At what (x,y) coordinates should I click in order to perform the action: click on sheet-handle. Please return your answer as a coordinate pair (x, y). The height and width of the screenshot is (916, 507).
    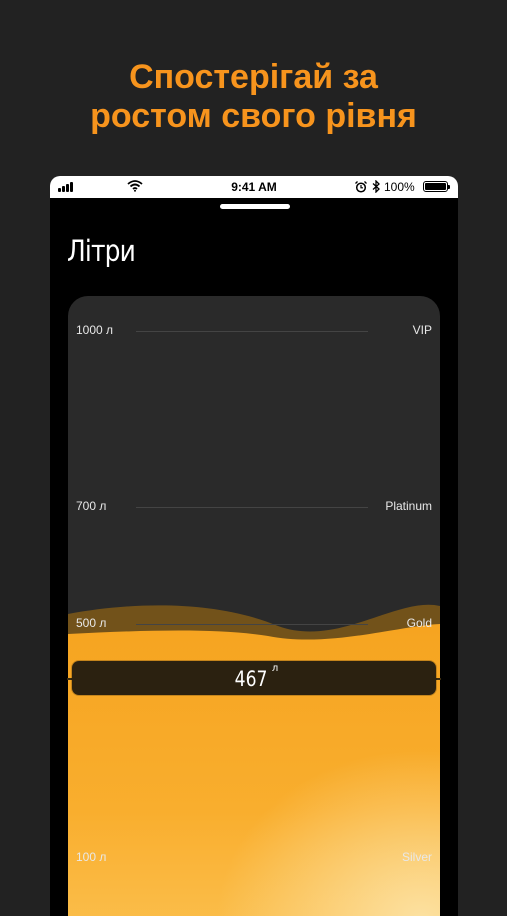
    Looking at the image, I should click on (255, 206).